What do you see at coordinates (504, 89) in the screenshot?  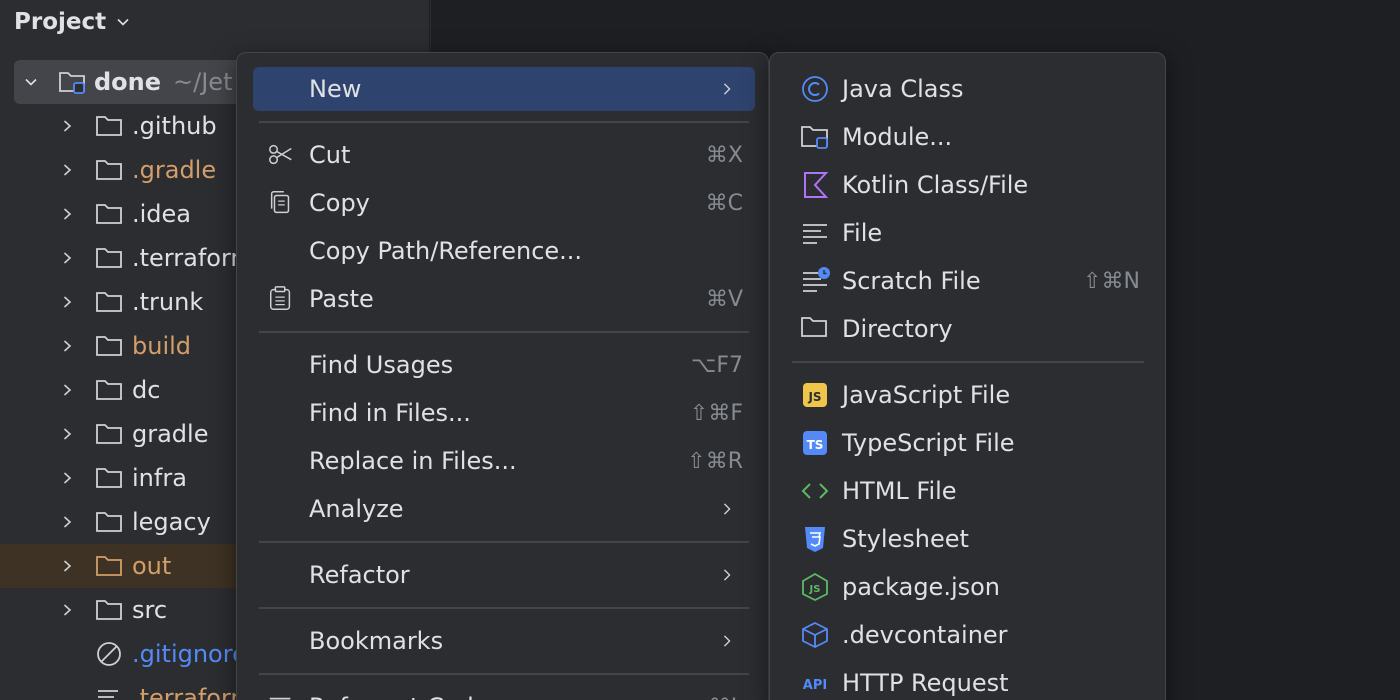 I see `menu-item-new: New` at bounding box center [504, 89].